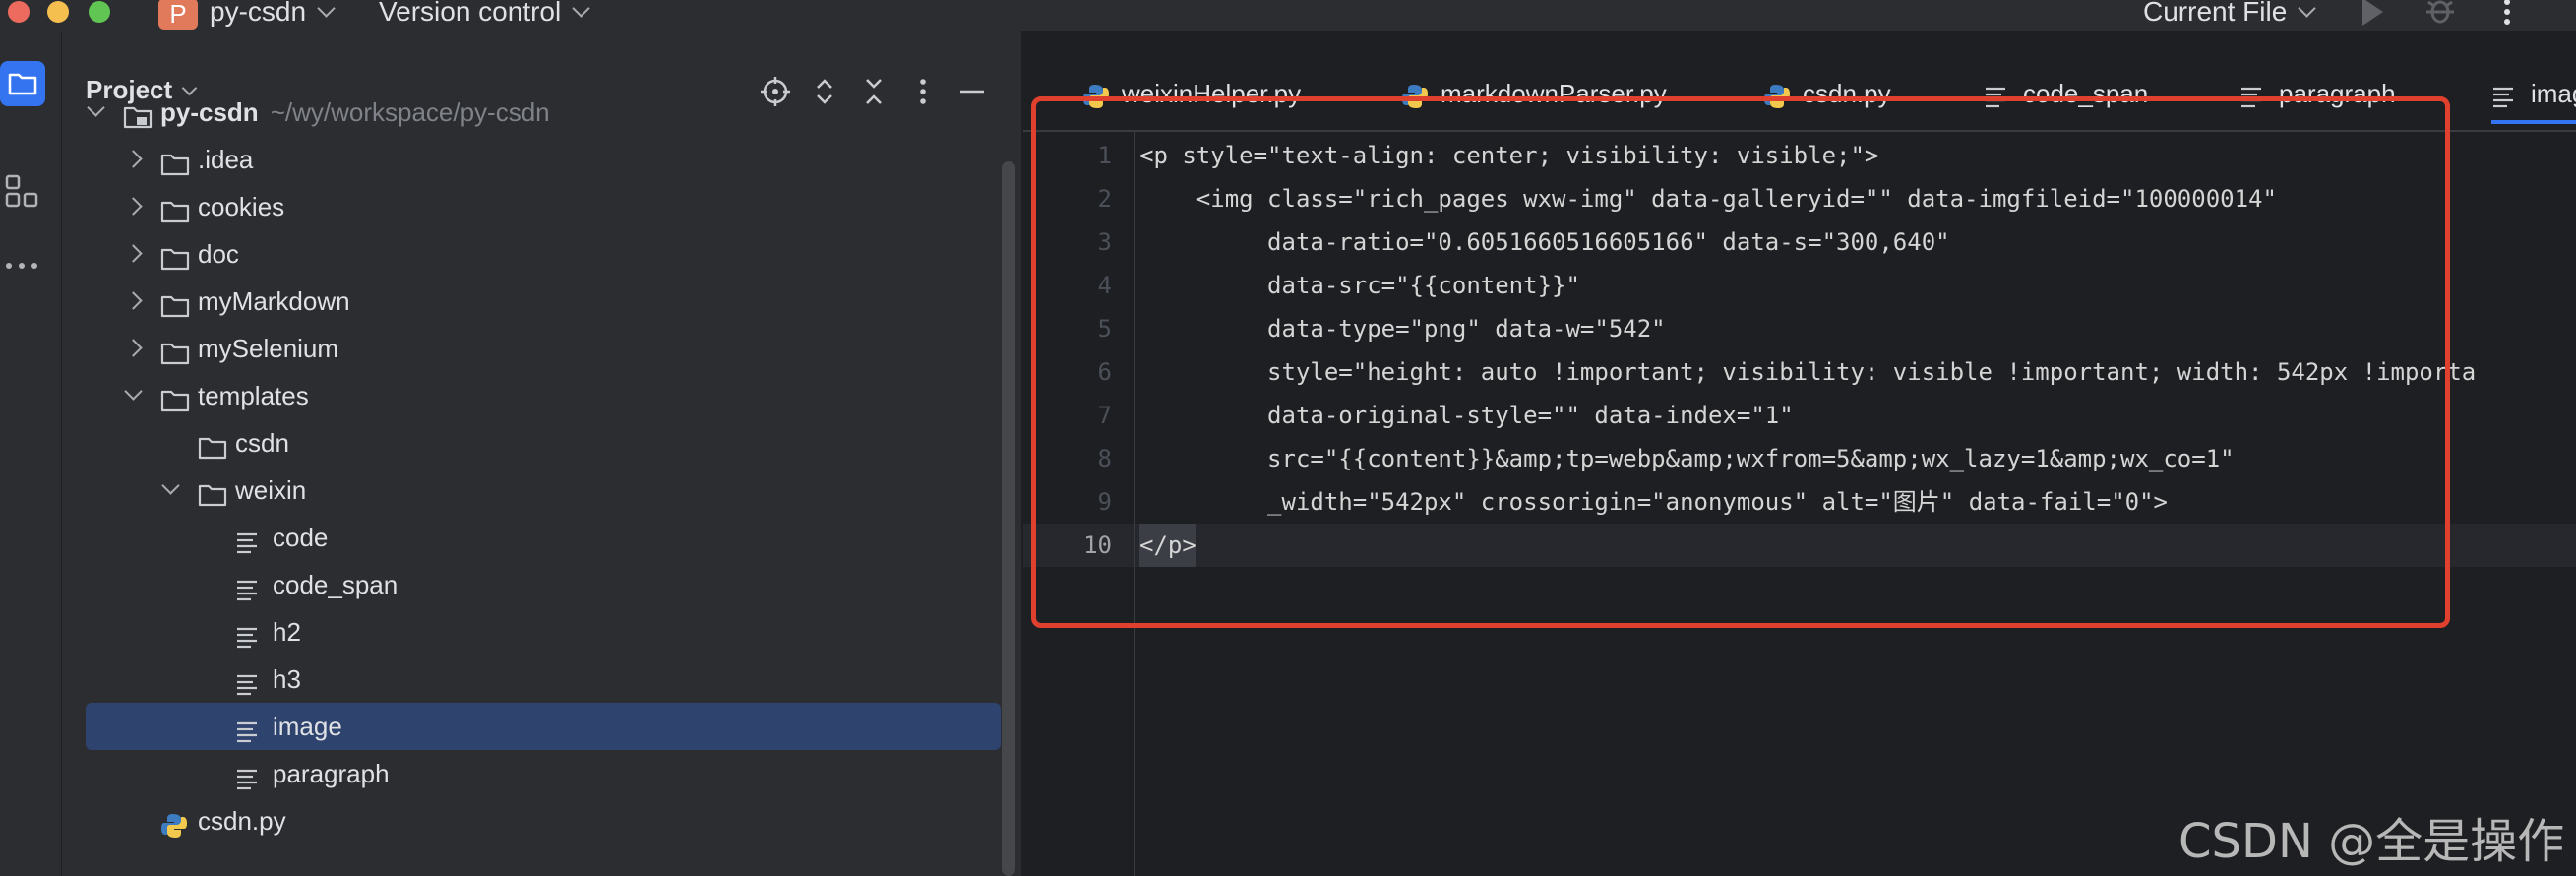 Image resolution: width=2576 pixels, height=876 pixels. Describe the element at coordinates (543, 159) in the screenshot. I see `tree-item-idea: .idea` at that location.